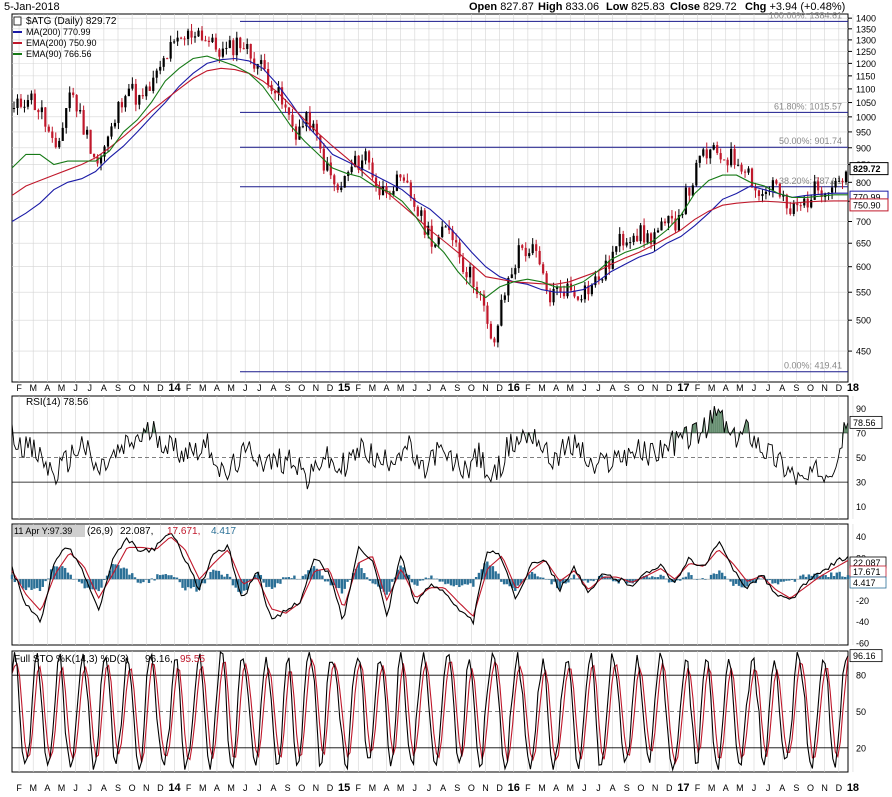  What do you see at coordinates (862, 643) in the screenshot?
I see `y-tick-label: -60` at bounding box center [862, 643].